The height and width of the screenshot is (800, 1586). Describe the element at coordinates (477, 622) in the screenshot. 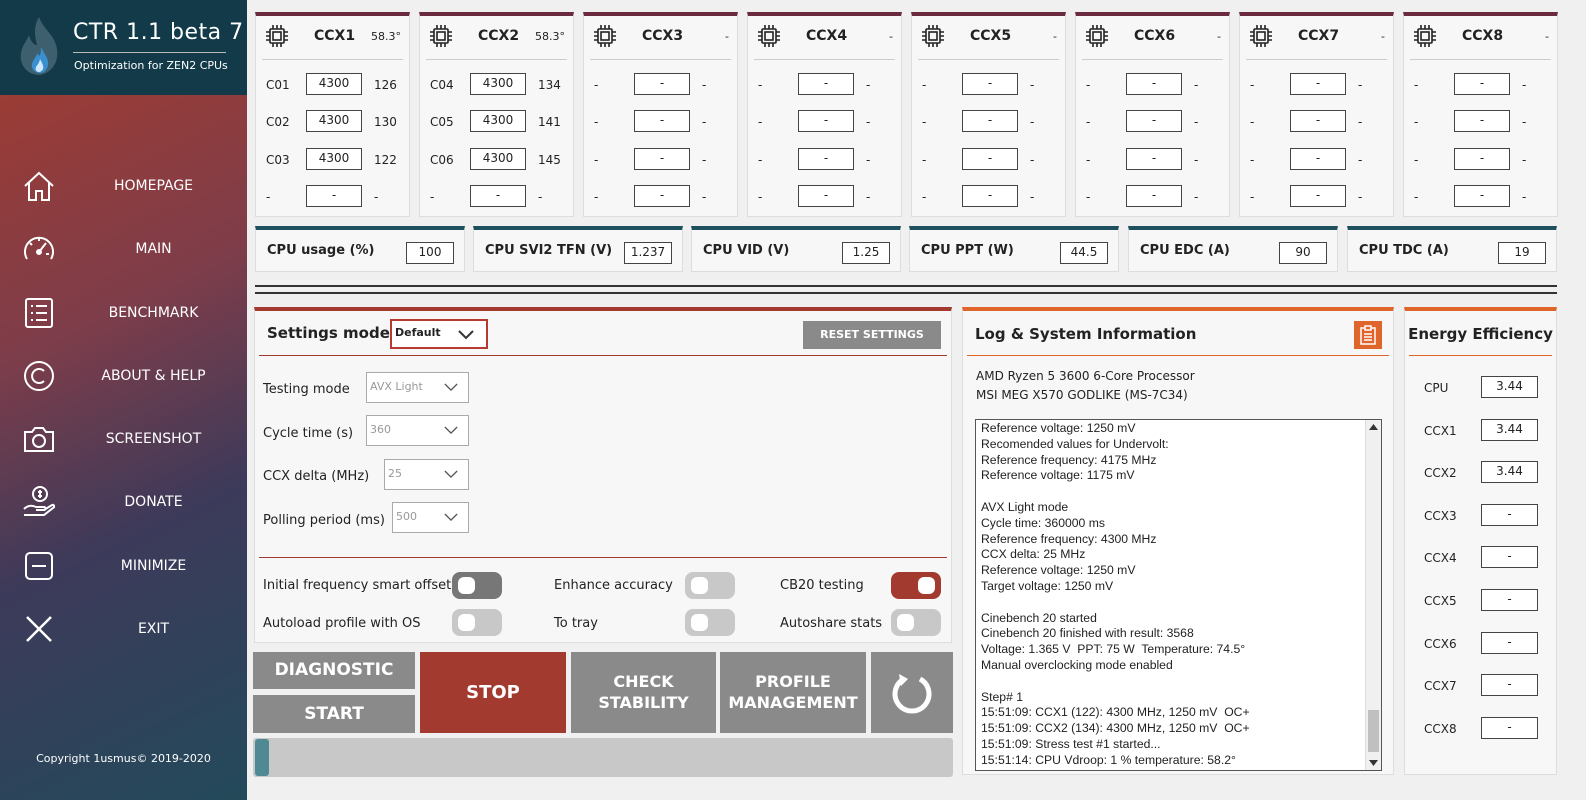

I see `autoload-profile-toggle` at that location.